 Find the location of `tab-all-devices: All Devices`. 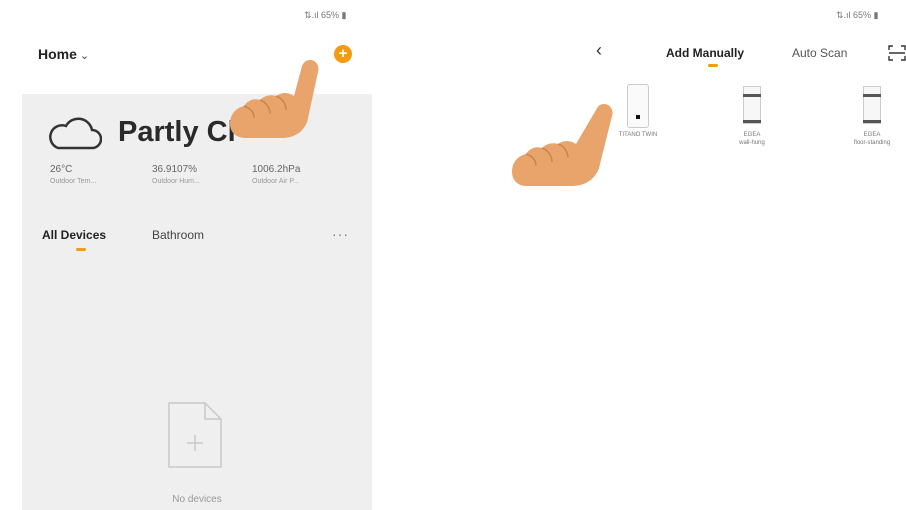

tab-all-devices: All Devices is located at coordinates (74, 235).